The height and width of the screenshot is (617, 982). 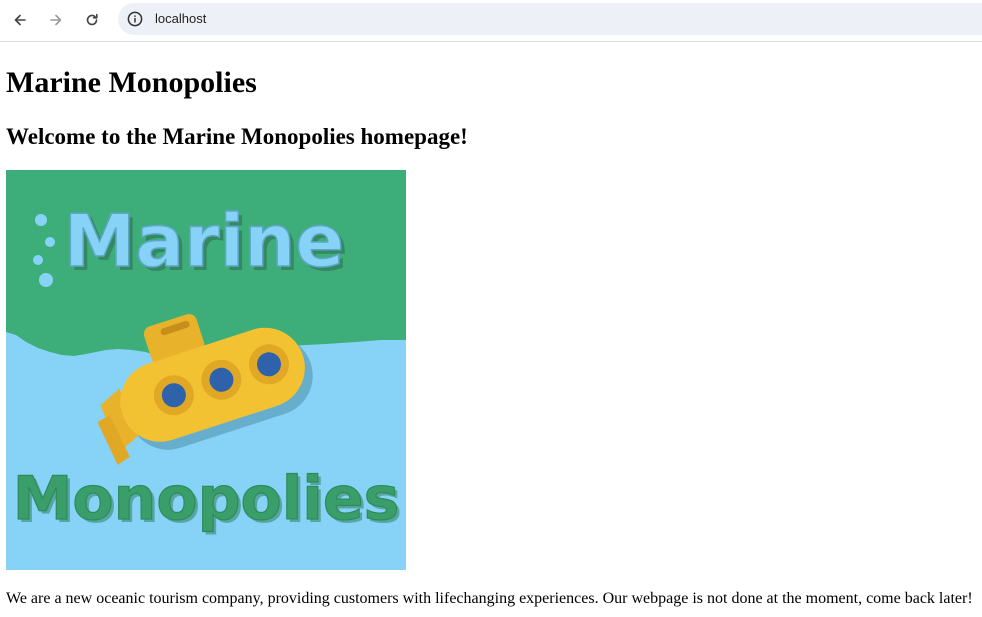 What do you see at coordinates (135, 19) in the screenshot?
I see `info-icon` at bounding box center [135, 19].